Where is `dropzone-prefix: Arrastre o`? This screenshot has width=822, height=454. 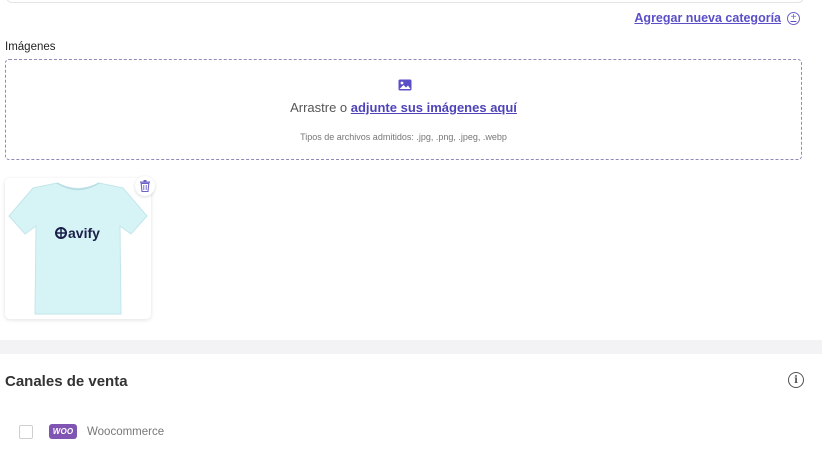 dropzone-prefix: Arrastre o is located at coordinates (320, 107).